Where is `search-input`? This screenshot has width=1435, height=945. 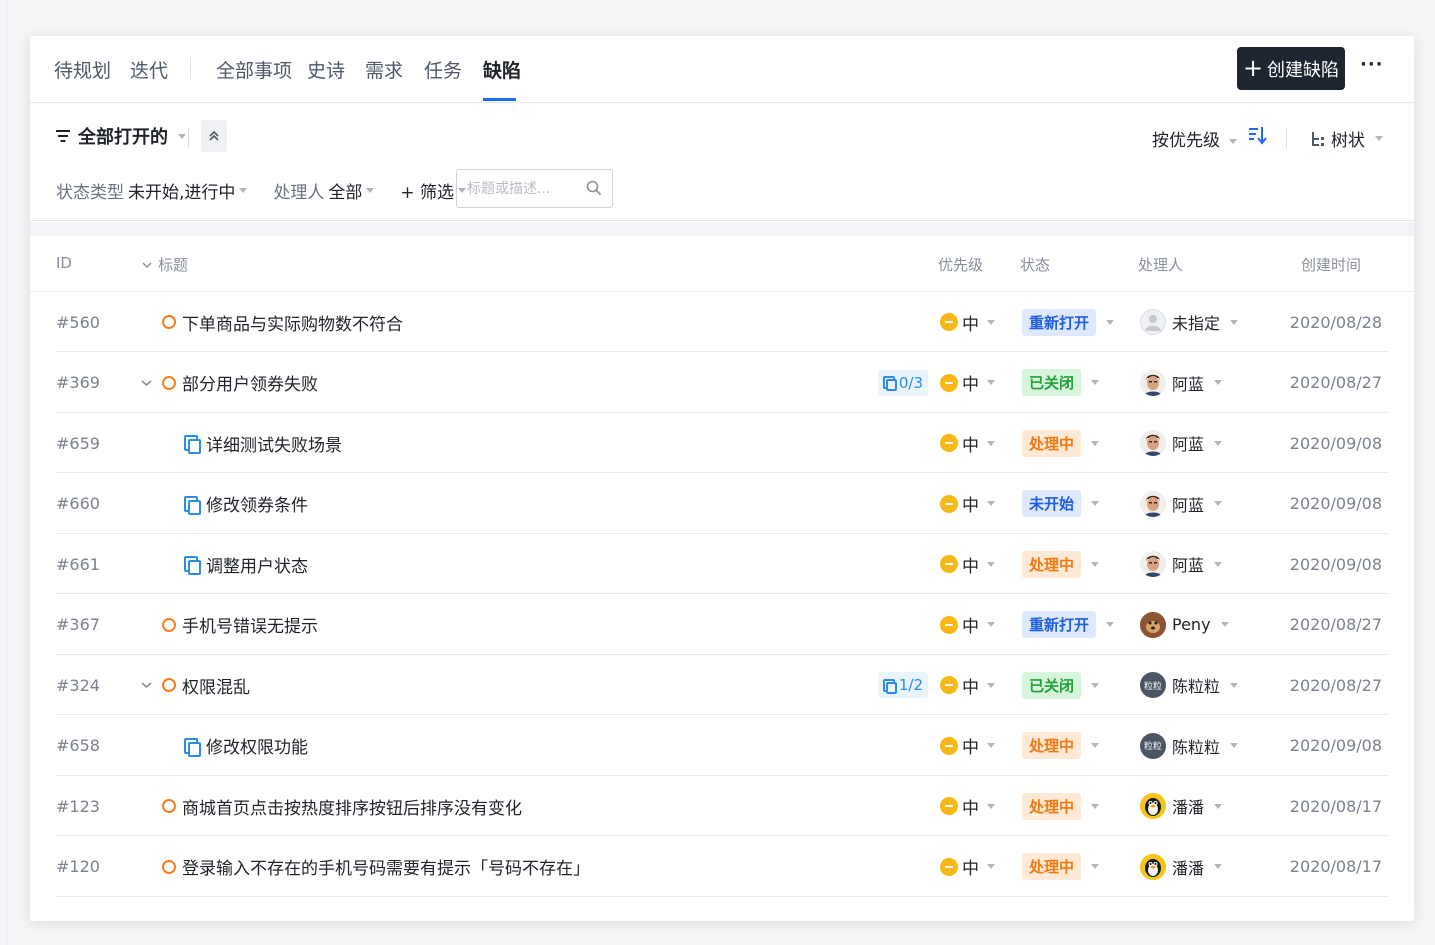
search-input is located at coordinates (522, 188).